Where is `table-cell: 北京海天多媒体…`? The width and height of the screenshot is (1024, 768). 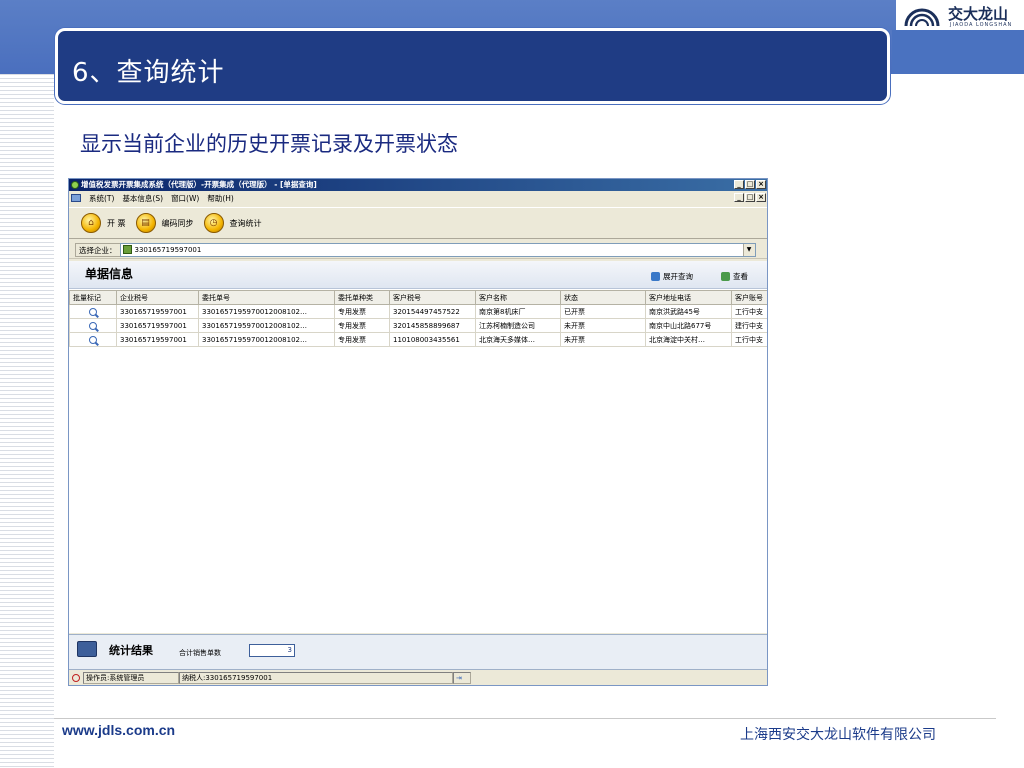
table-cell: 北京海天多媒体… is located at coordinates (518, 339).